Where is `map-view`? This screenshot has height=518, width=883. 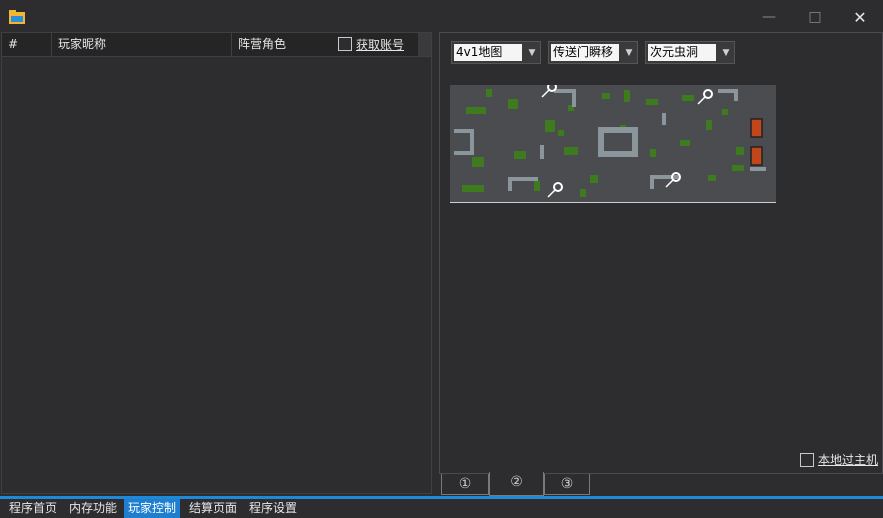 map-view is located at coordinates (613, 144).